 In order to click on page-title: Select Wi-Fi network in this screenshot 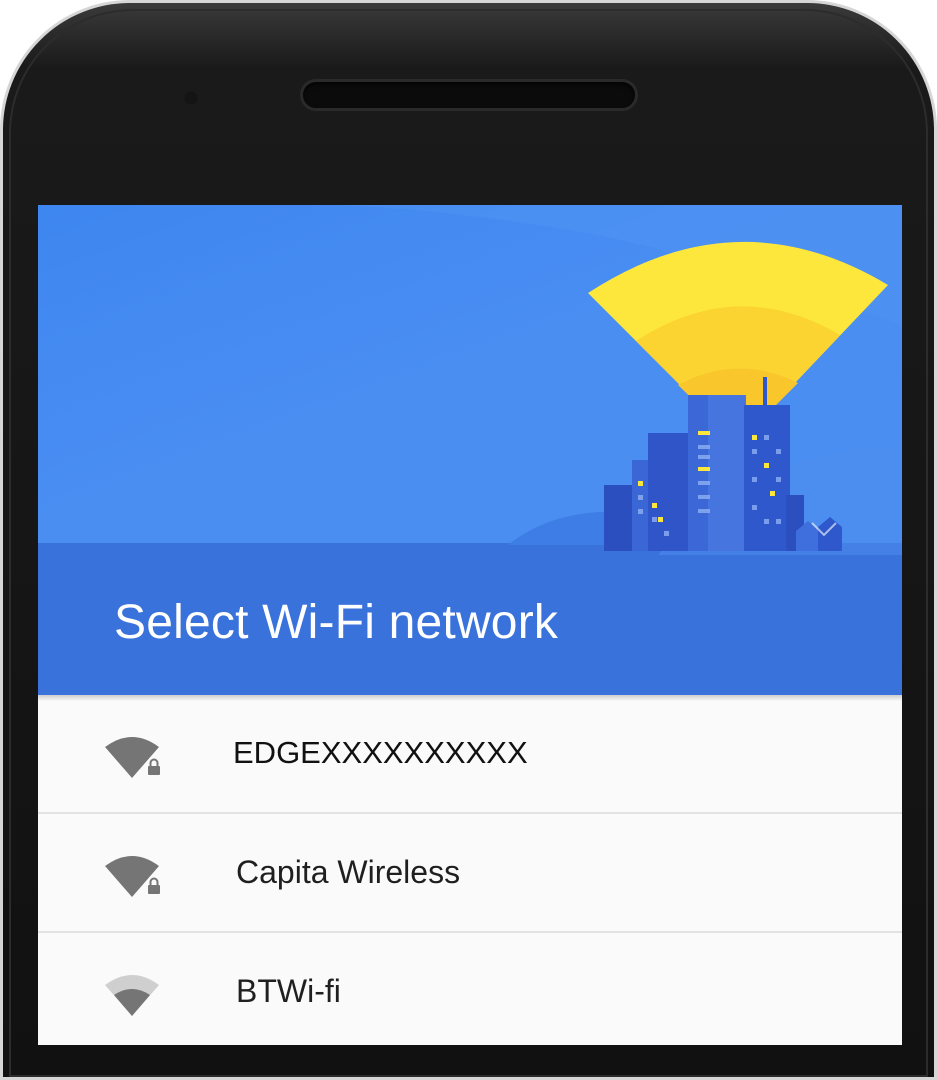, I will do `click(336, 622)`.